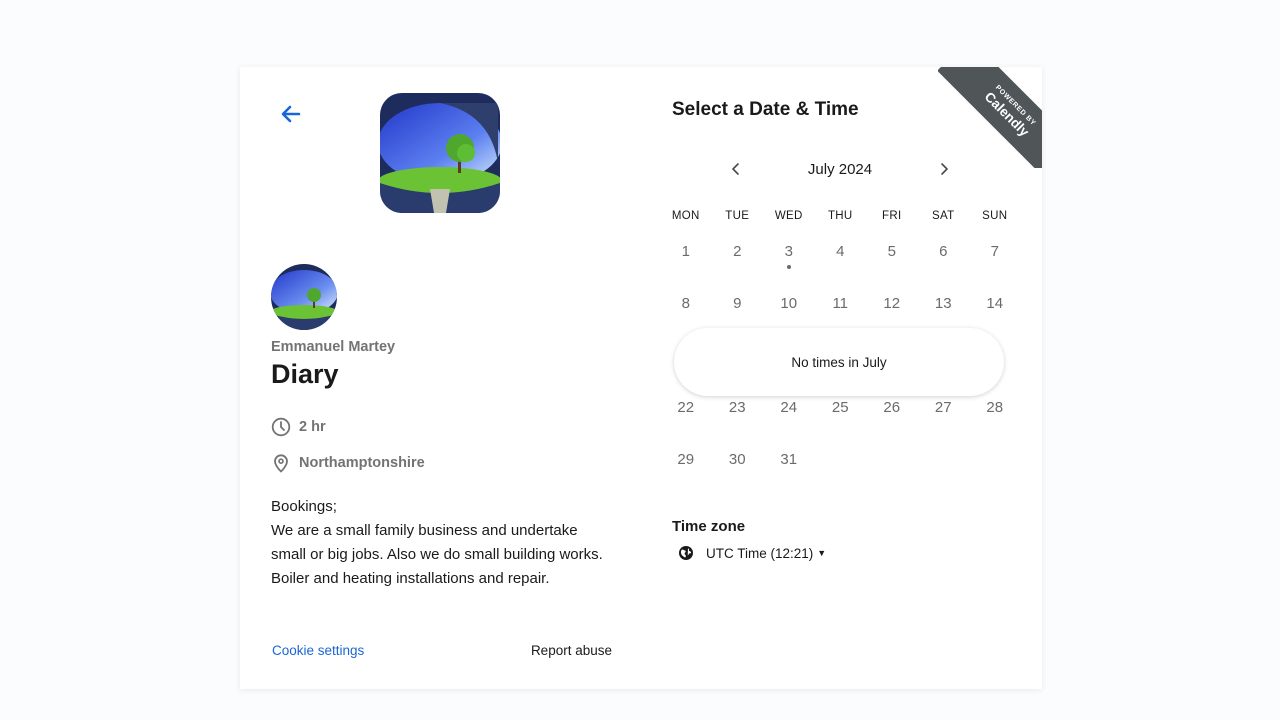  I want to click on event-title: Diary, so click(305, 374).